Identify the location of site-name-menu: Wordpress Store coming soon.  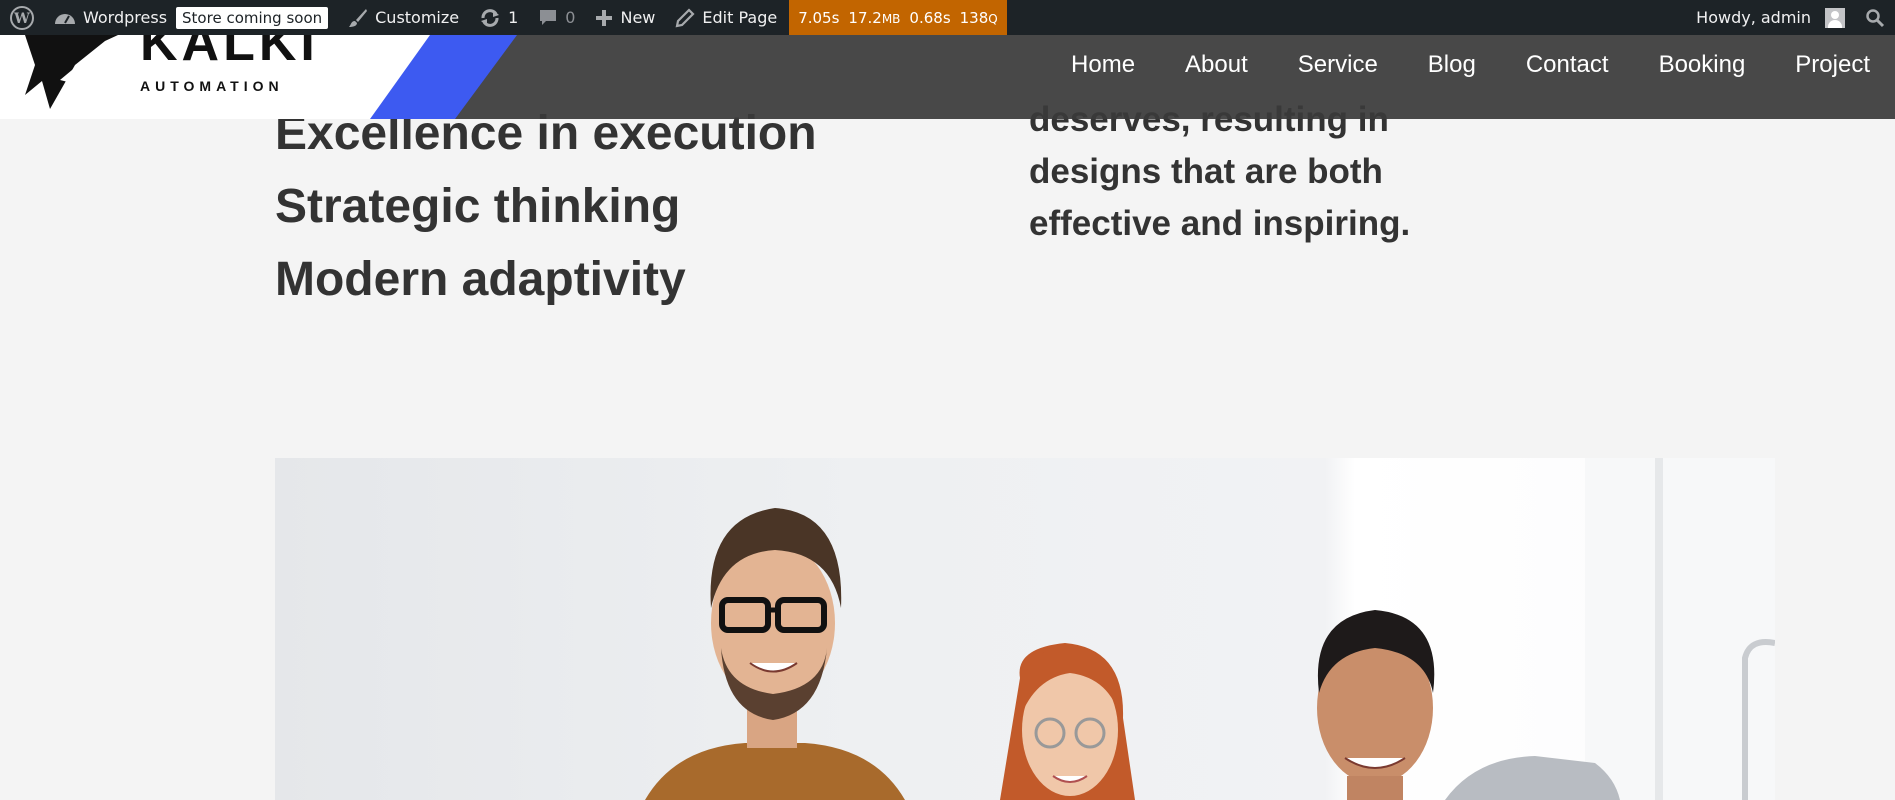
(191, 17).